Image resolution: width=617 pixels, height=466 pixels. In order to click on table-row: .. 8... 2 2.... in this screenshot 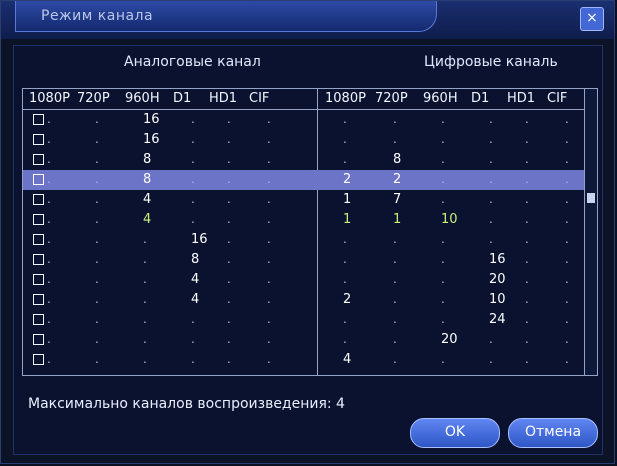, I will do `click(310, 180)`.